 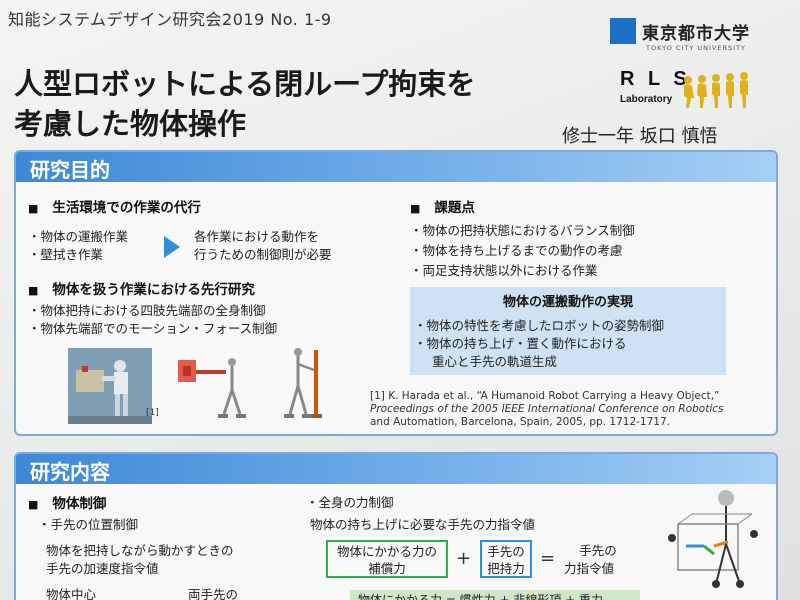 What do you see at coordinates (66, 255) in the screenshot?
I see `purpose-item-2: 壁拭き作業` at bounding box center [66, 255].